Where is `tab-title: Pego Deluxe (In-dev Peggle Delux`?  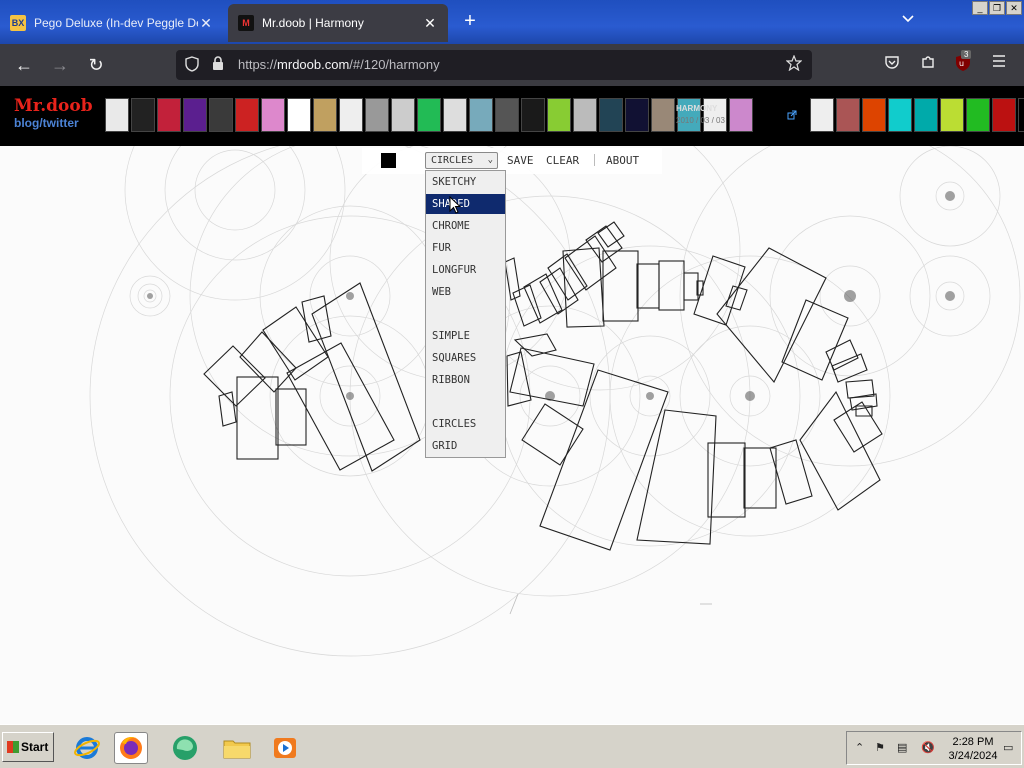
tab-title: Pego Deluxe (In-dev Peggle Delux is located at coordinates (116, 23).